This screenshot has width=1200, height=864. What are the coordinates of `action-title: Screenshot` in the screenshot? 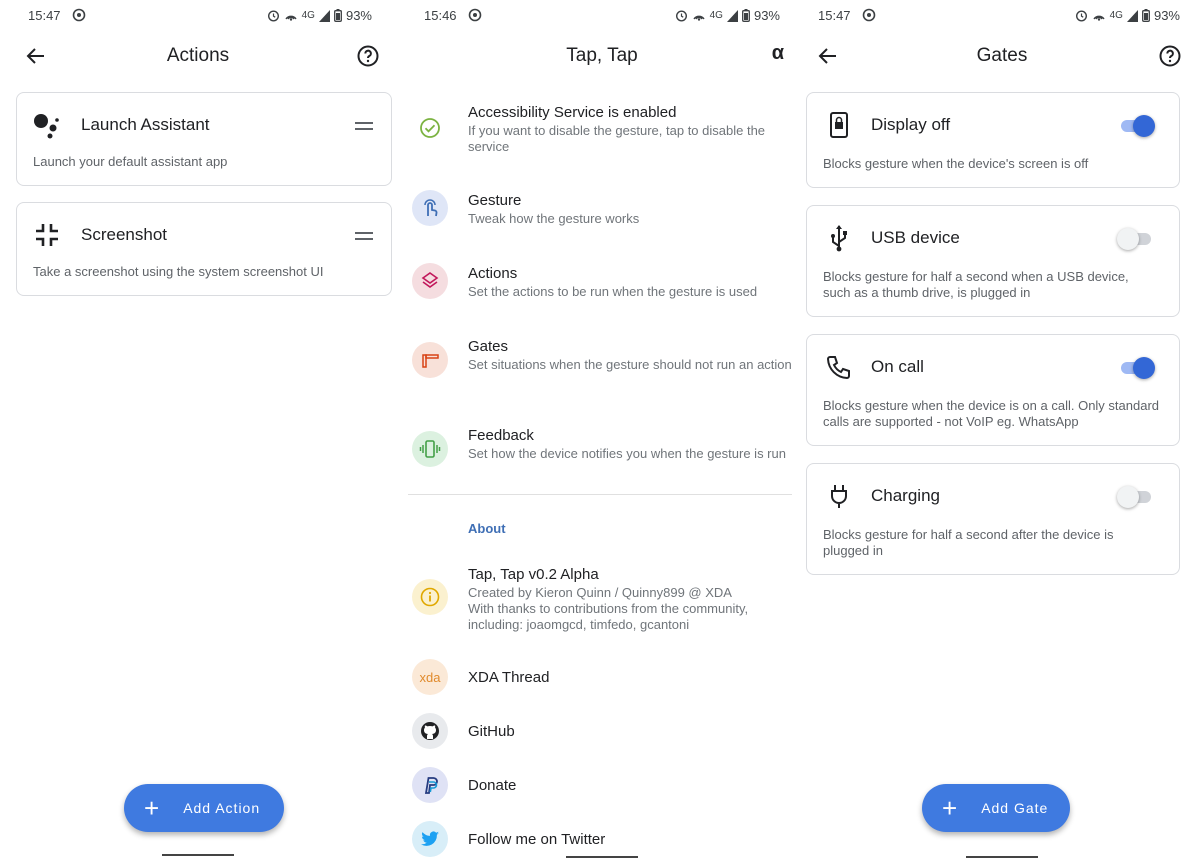 It's located at (124, 234).